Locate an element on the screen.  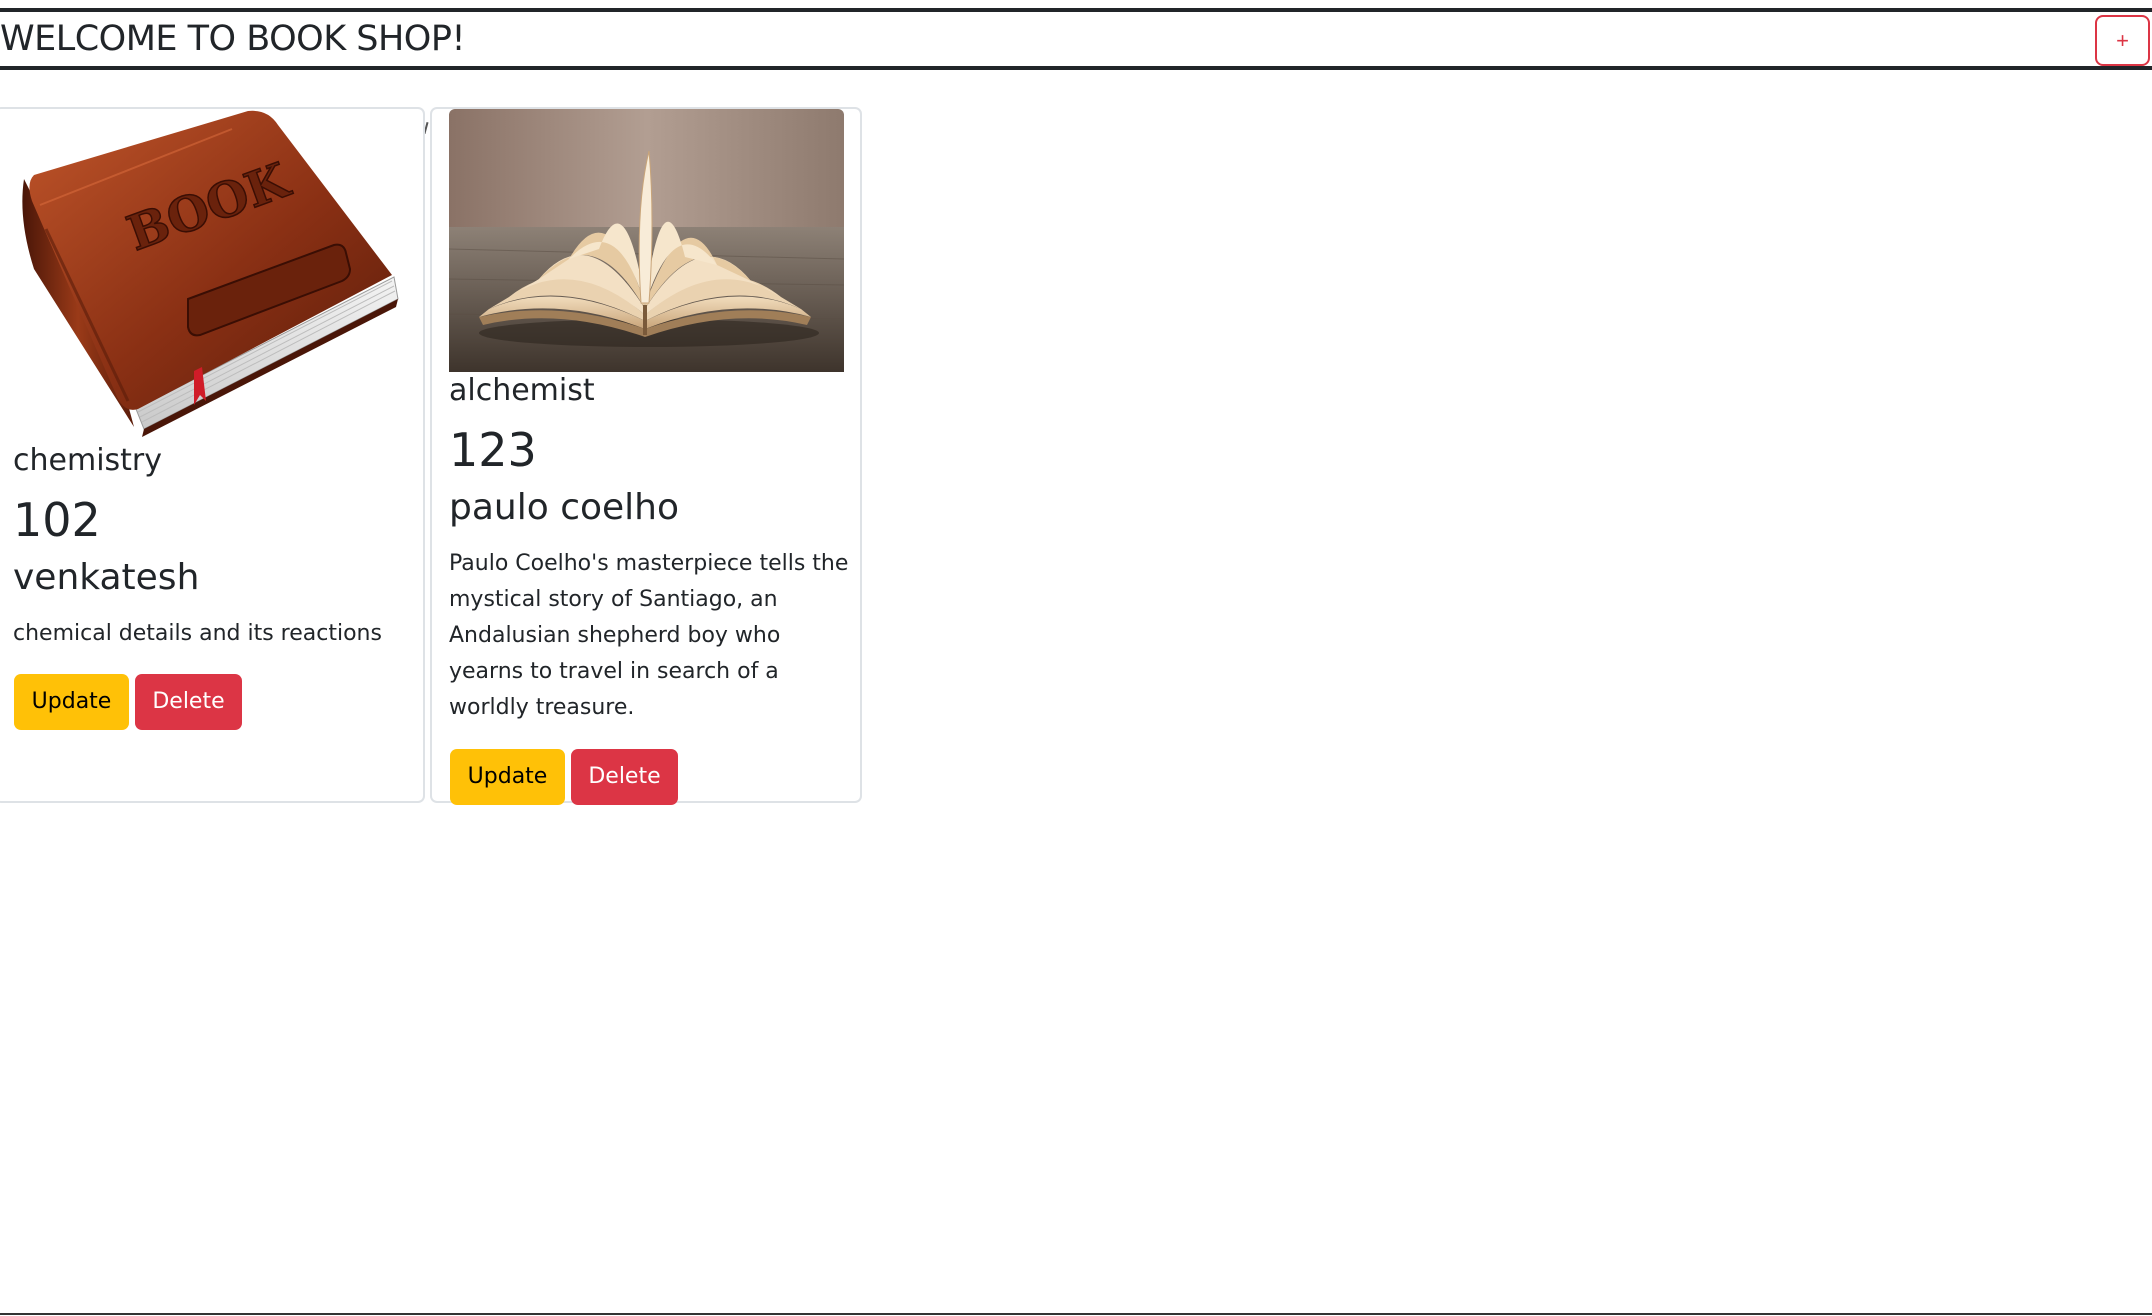
book-cover-image: BOOK is located at coordinates (211, 273).